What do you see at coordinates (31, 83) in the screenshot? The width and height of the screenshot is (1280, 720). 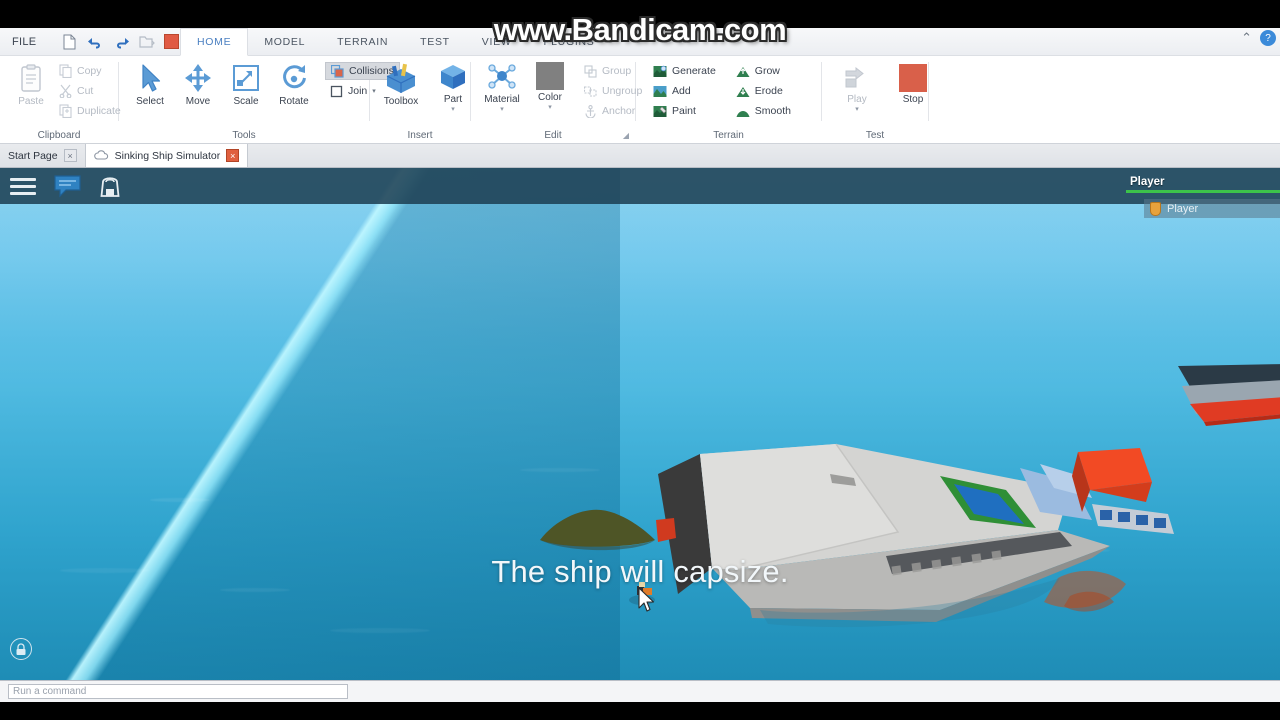 I see `paste-button: Paste` at bounding box center [31, 83].